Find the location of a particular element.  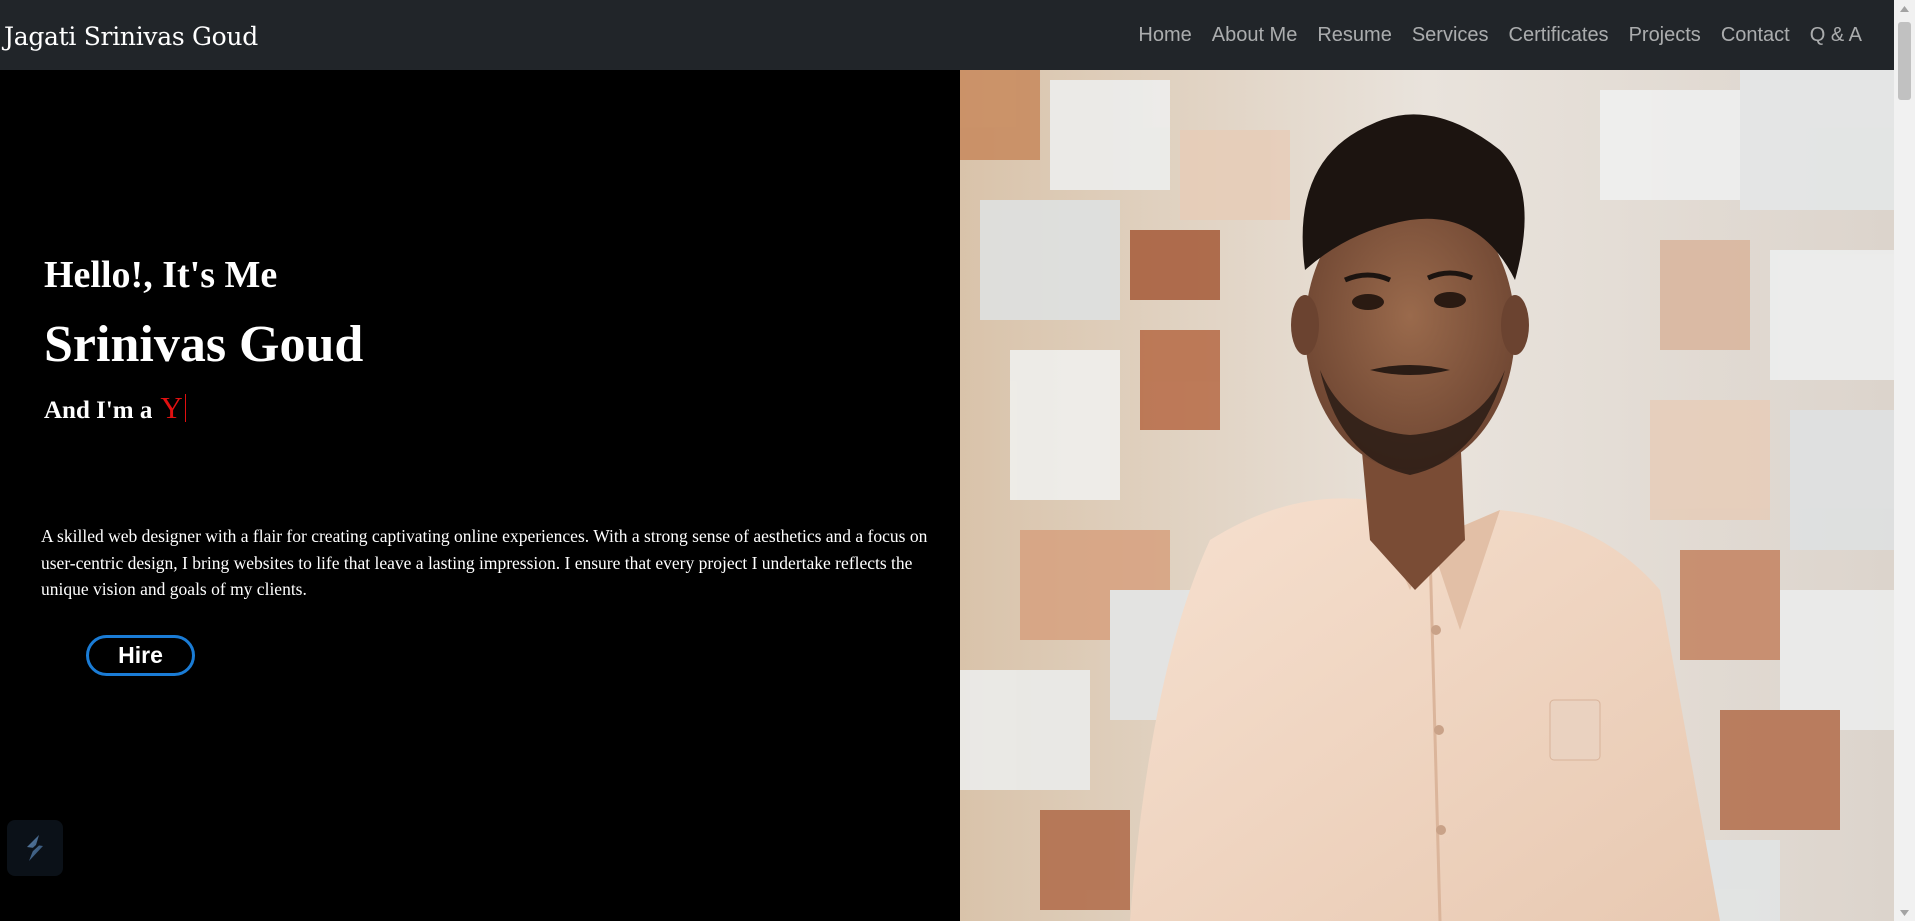

nav-link-projects: Projects is located at coordinates (1665, 35).